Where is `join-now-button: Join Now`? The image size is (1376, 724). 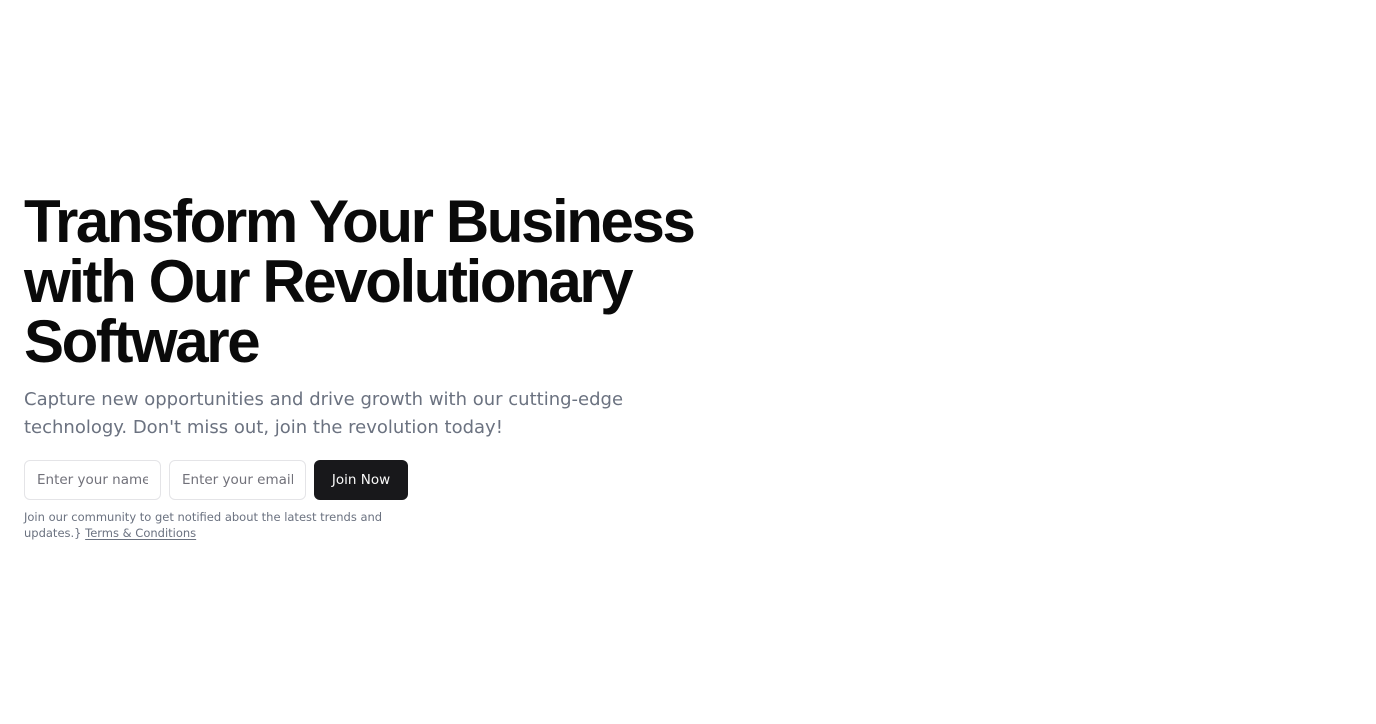
join-now-button: Join Now is located at coordinates (361, 480).